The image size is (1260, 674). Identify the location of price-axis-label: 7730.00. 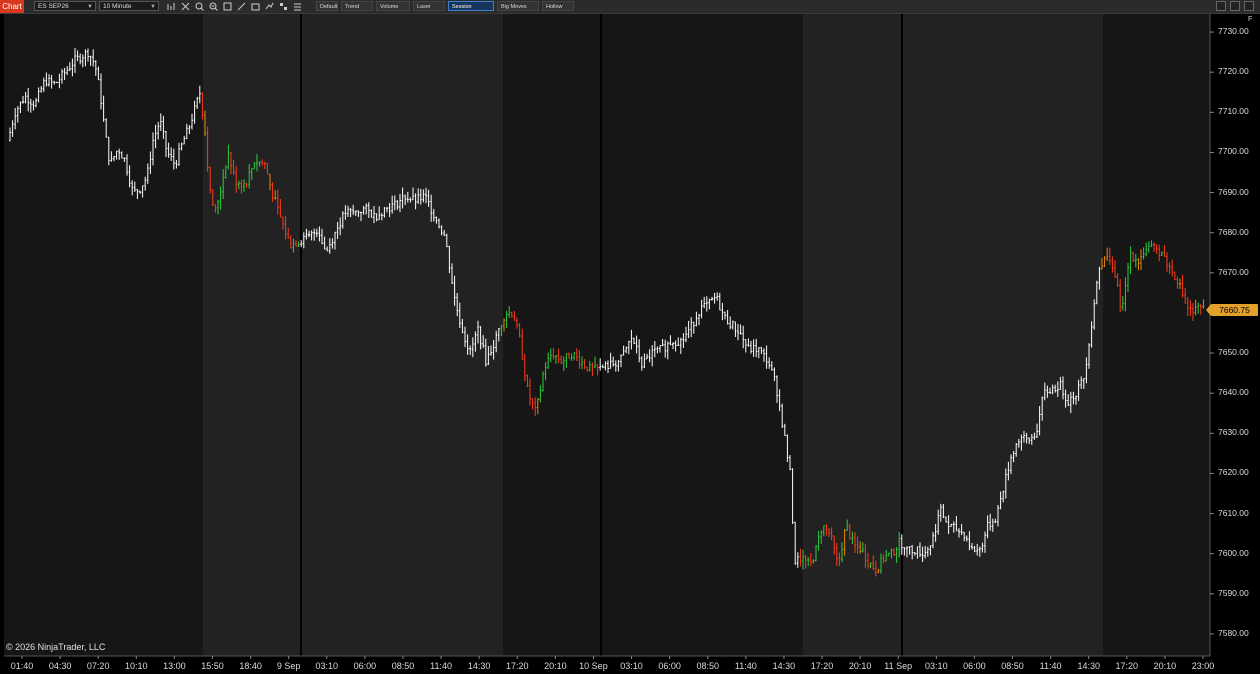
(1233, 31).